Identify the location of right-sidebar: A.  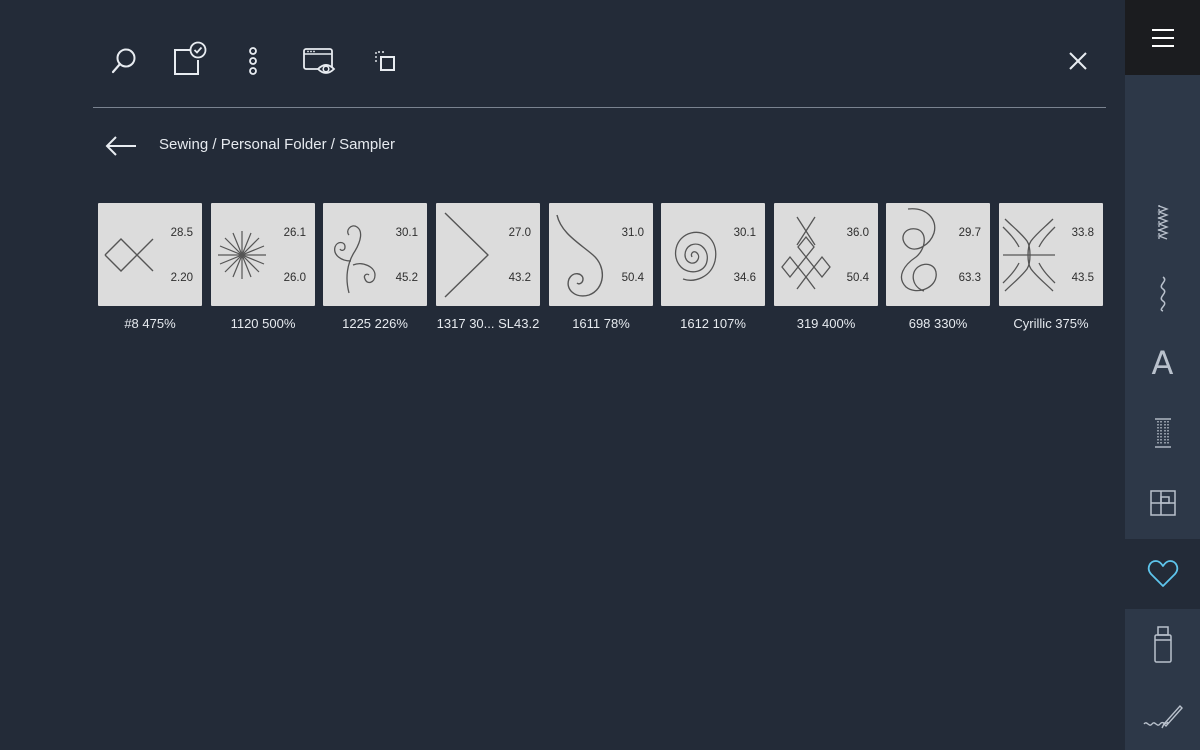
(1162, 375).